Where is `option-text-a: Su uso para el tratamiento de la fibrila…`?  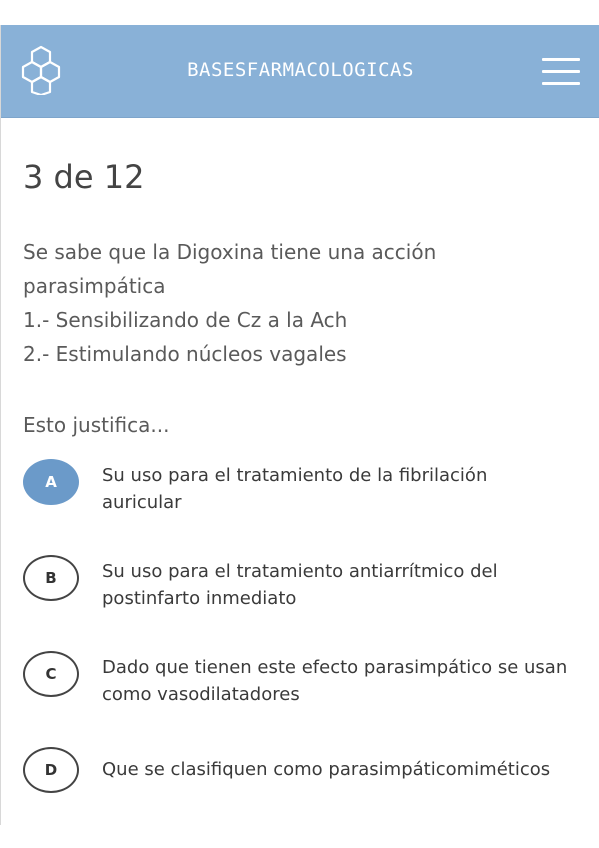
option-text-a: Su uso para el tratamiento de la fibrila… is located at coordinates (337, 489).